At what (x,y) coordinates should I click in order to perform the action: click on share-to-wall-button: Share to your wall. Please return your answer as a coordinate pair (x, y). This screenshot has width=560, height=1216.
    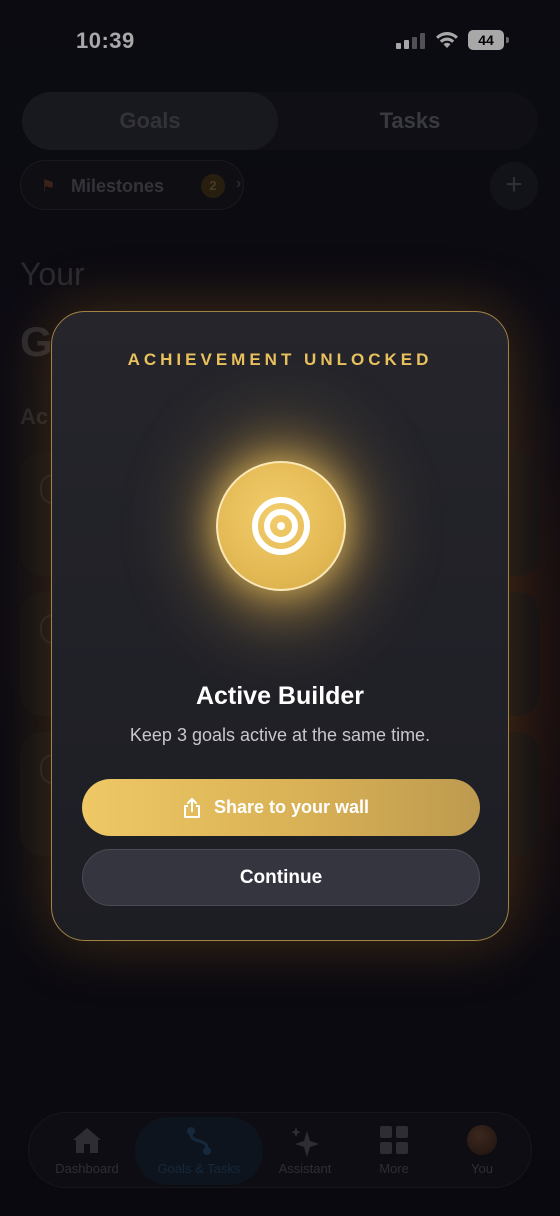
    Looking at the image, I should click on (281, 807).